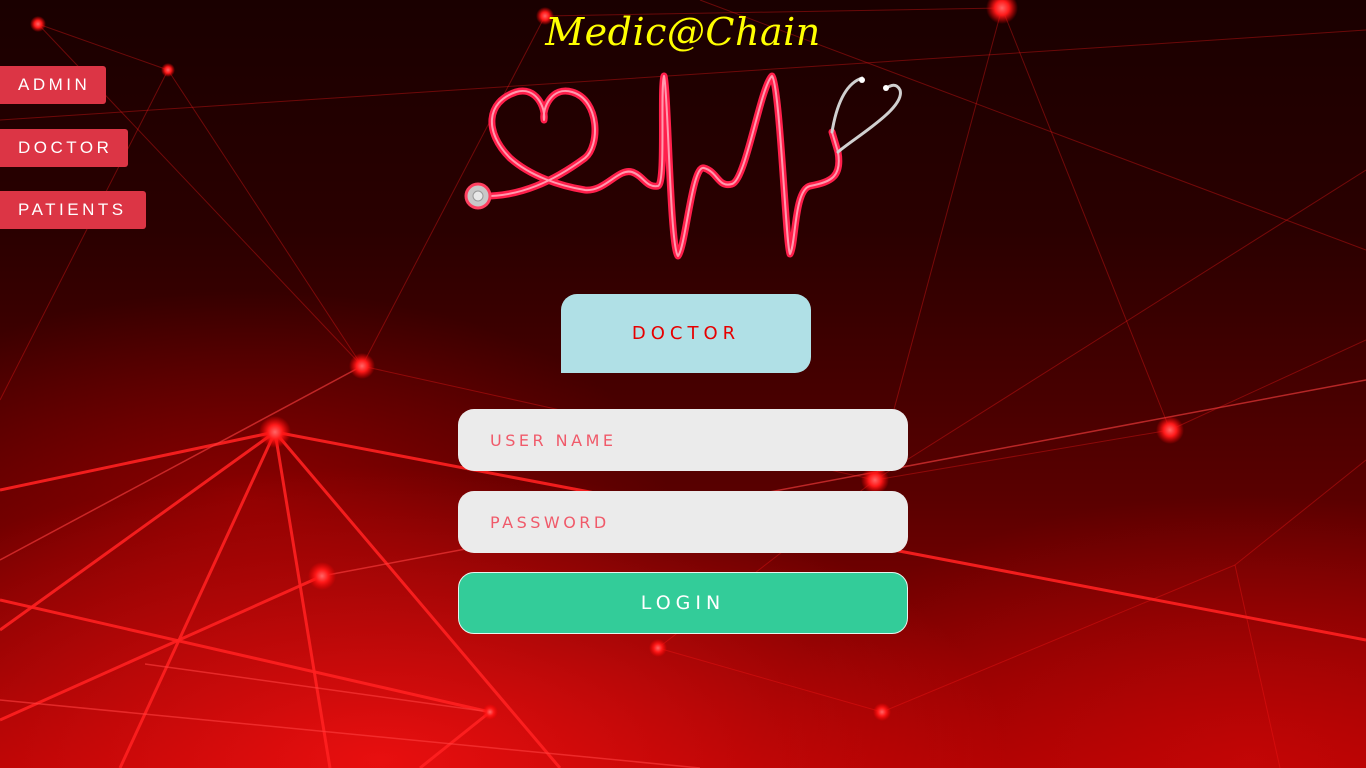  I want to click on admin-role-button: ADMIN, so click(53, 85).